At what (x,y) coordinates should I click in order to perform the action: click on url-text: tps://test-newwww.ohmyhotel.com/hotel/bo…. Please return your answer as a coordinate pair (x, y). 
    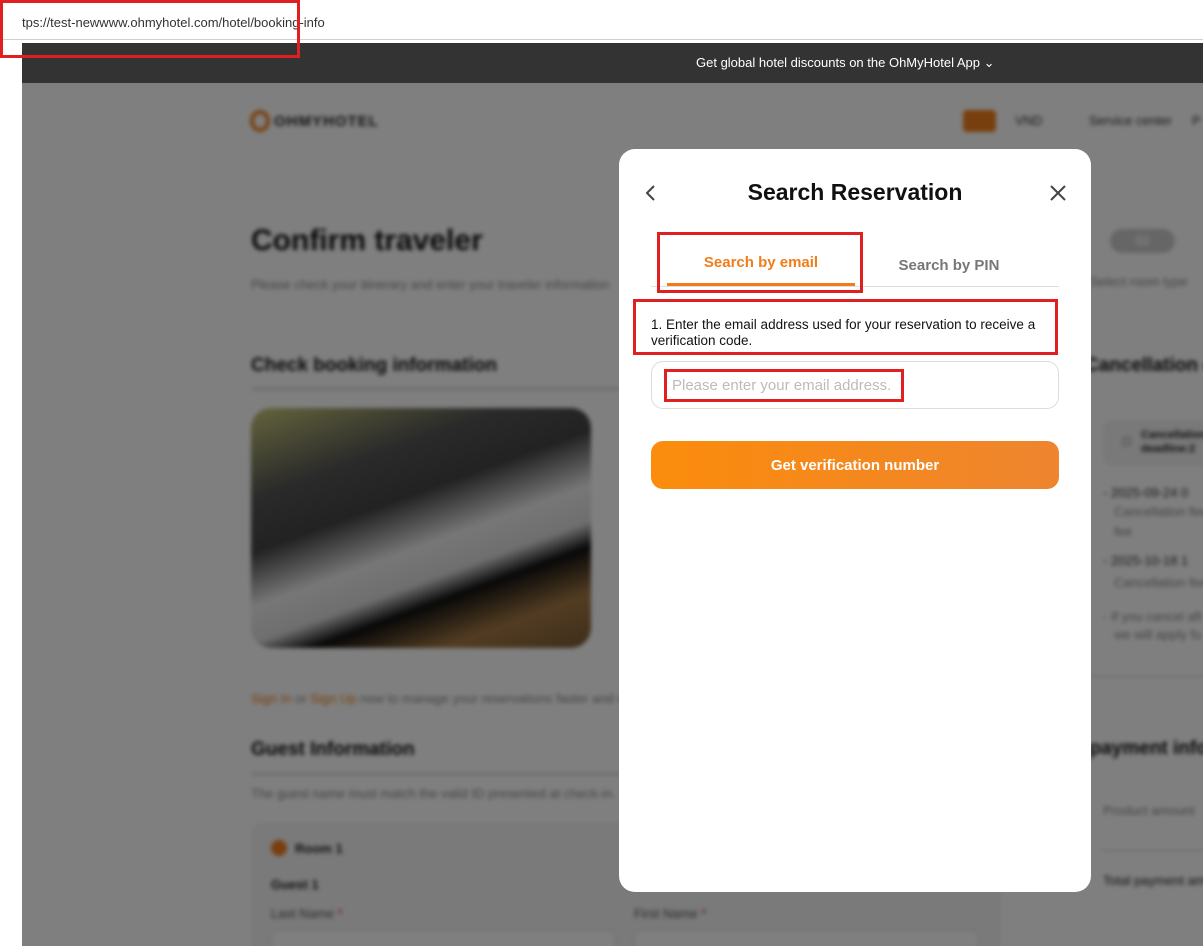
    Looking at the image, I should click on (173, 22).